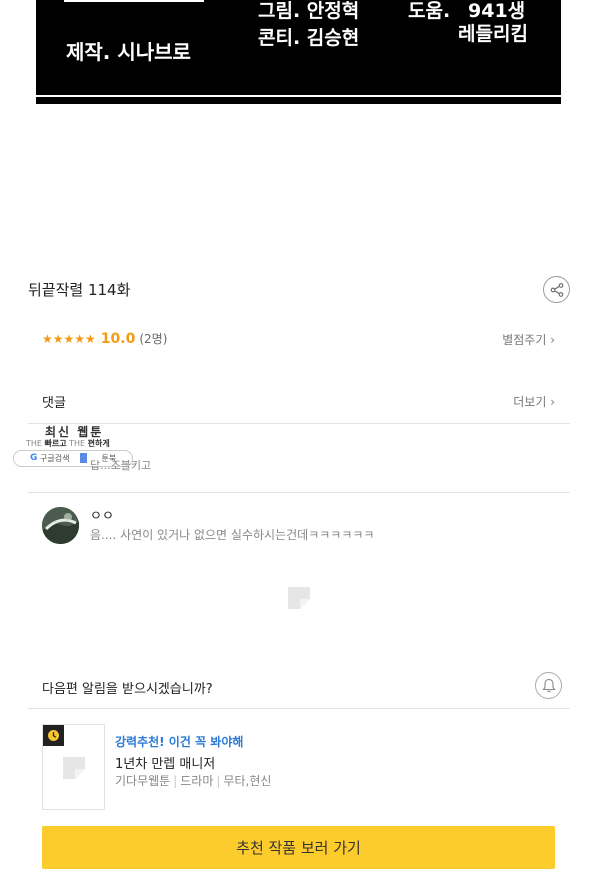 This screenshot has width=597, height=895. What do you see at coordinates (98, 443) in the screenshot?
I see `tag-4: 편하게` at bounding box center [98, 443].